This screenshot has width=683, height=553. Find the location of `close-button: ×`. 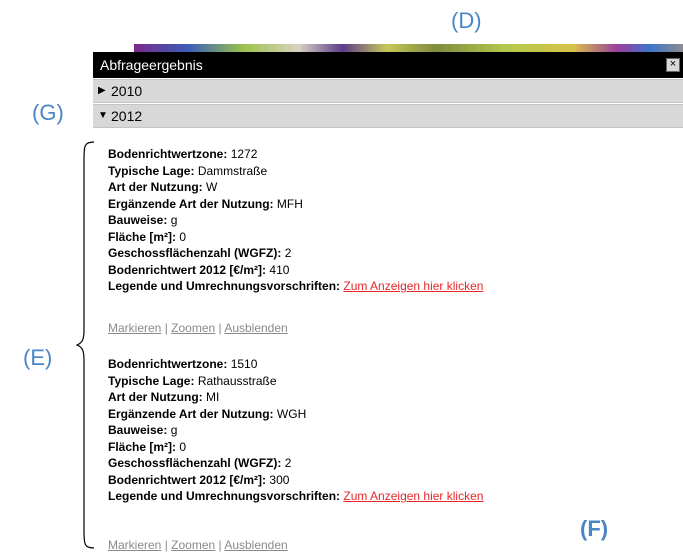

close-button: × is located at coordinates (673, 65).